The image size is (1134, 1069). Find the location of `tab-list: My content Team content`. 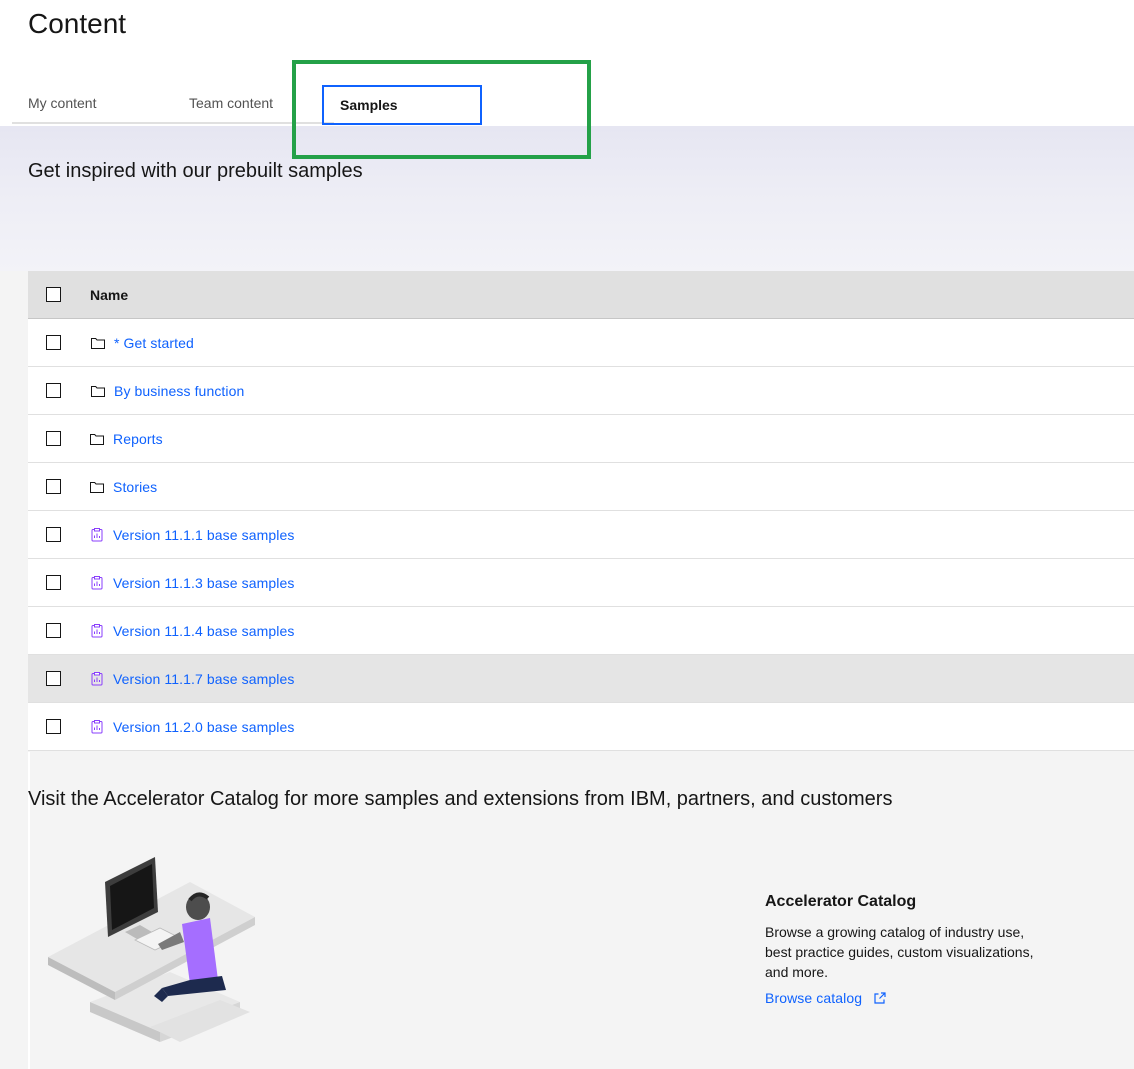

tab-list: My content Team content is located at coordinates (173, 105).